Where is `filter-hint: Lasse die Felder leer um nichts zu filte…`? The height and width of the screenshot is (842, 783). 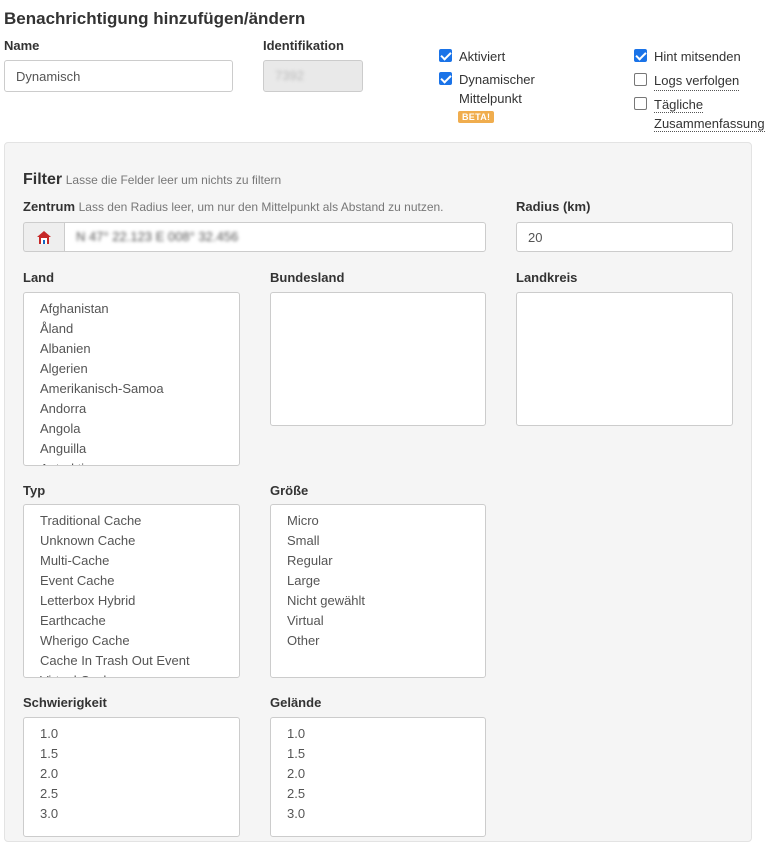 filter-hint: Lasse die Felder leer um nichts zu filte… is located at coordinates (173, 180).